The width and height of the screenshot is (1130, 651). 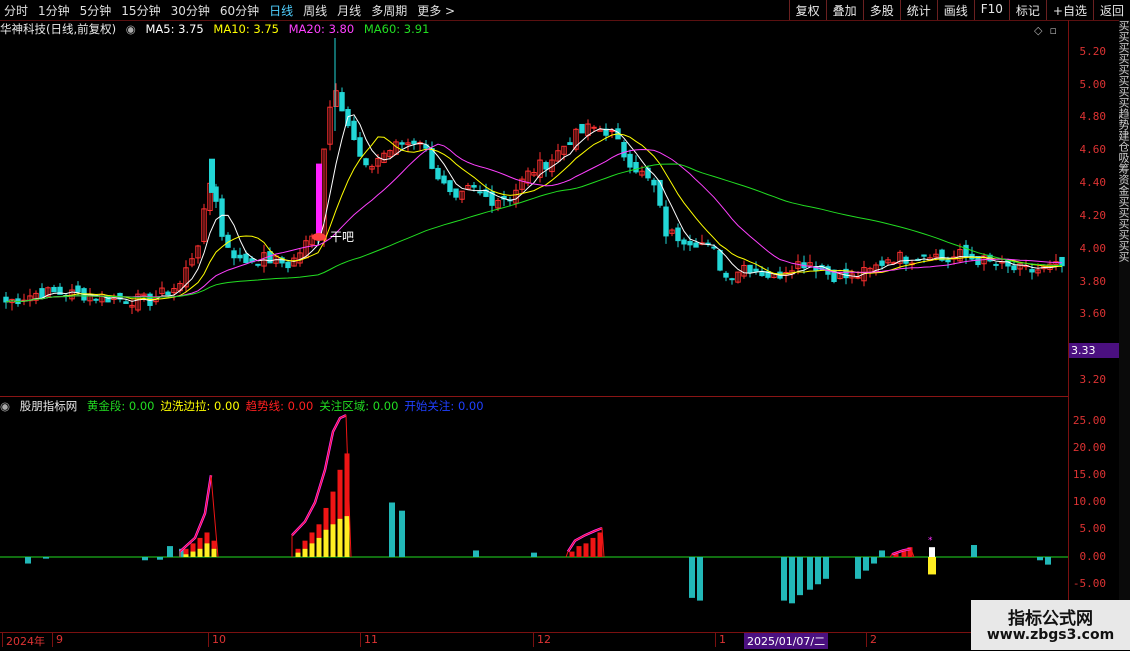 What do you see at coordinates (321, 29) in the screenshot?
I see `ma20-label: MA20: 3.80` at bounding box center [321, 29].